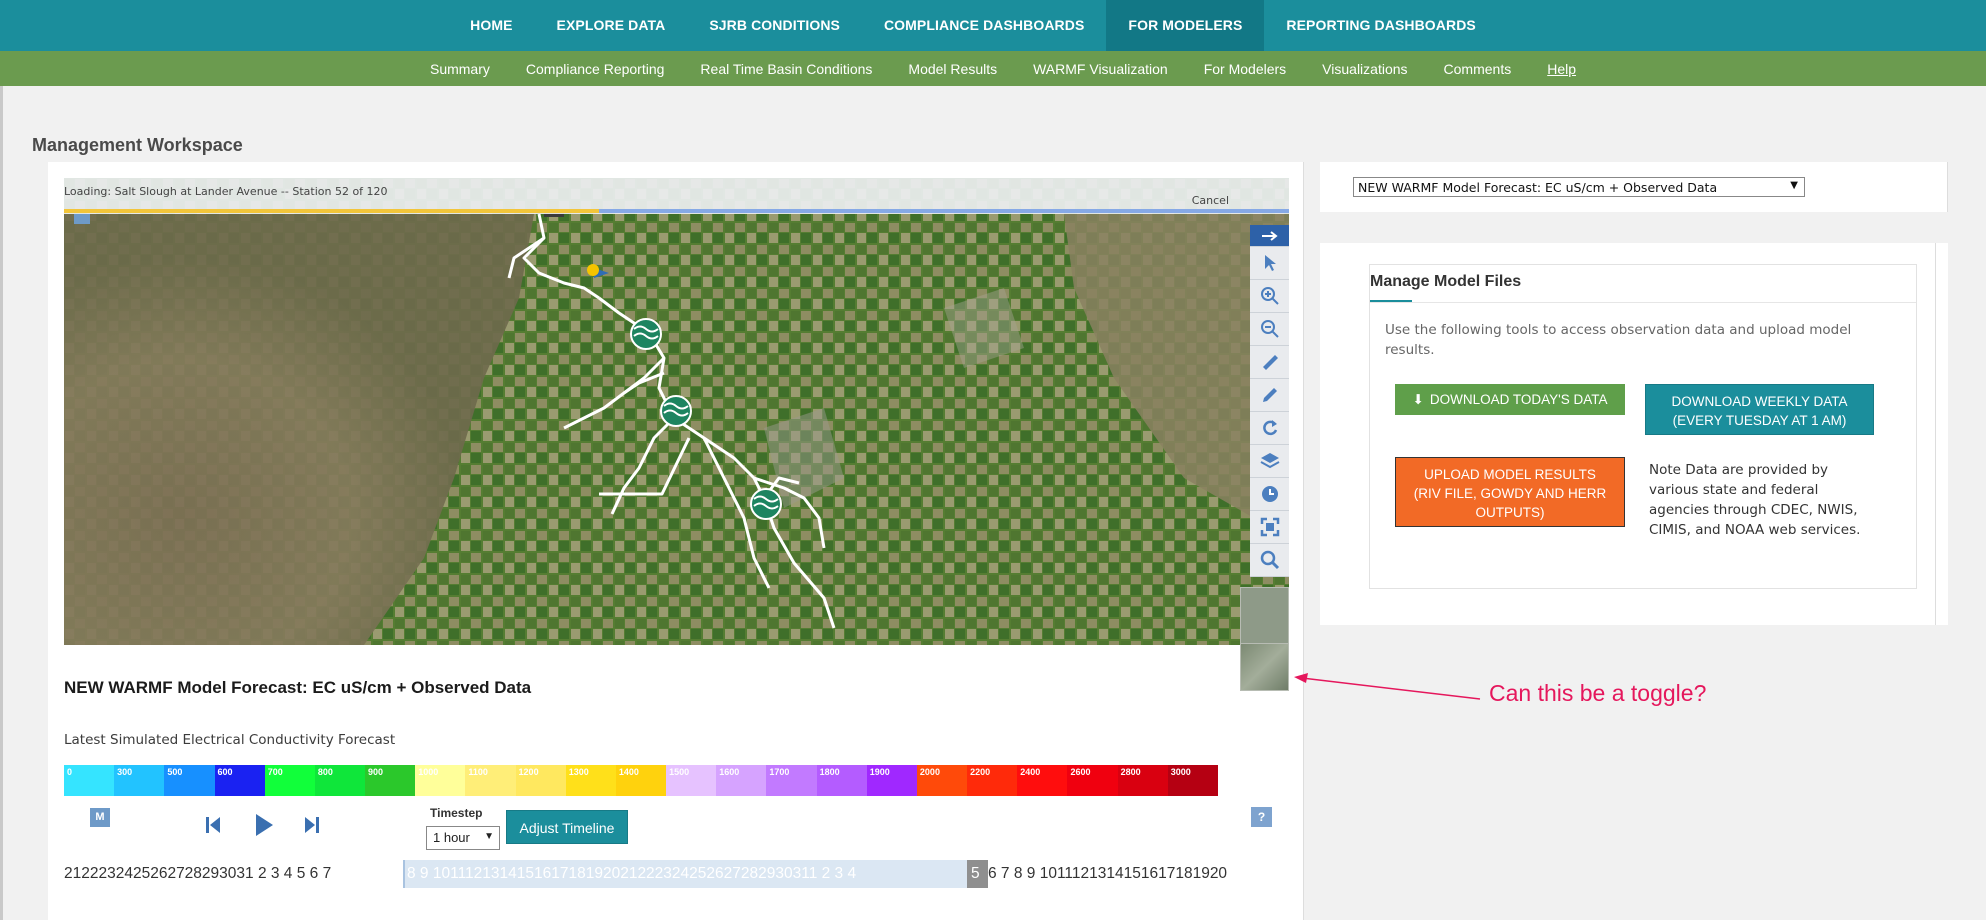  What do you see at coordinates (451, 837) in the screenshot?
I see `timestep-value: 1 hour` at bounding box center [451, 837].